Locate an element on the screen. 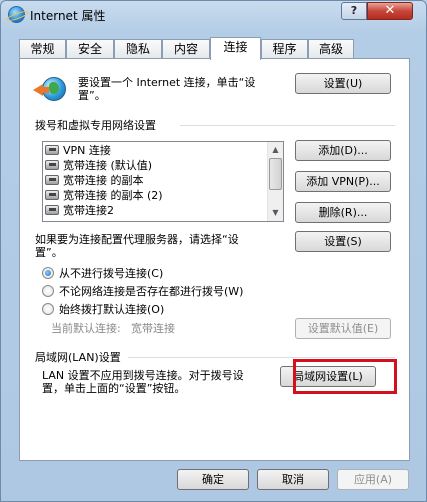  internet-globe-icon is located at coordinates (16, 14).